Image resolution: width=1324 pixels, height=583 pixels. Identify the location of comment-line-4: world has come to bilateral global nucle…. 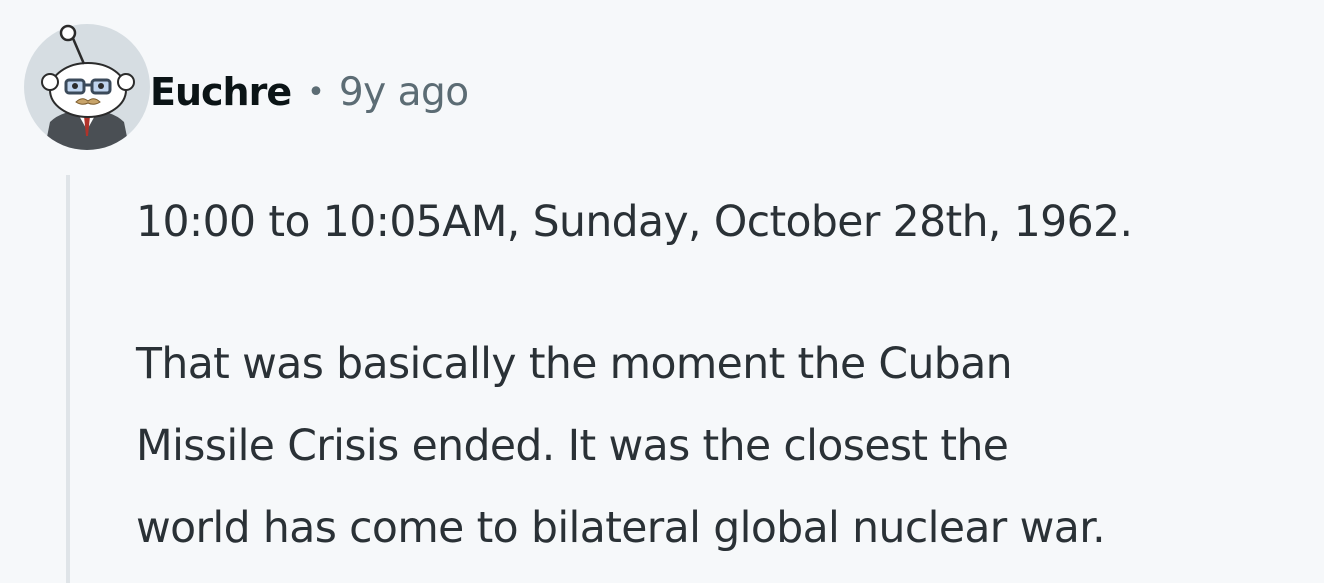
(621, 528).